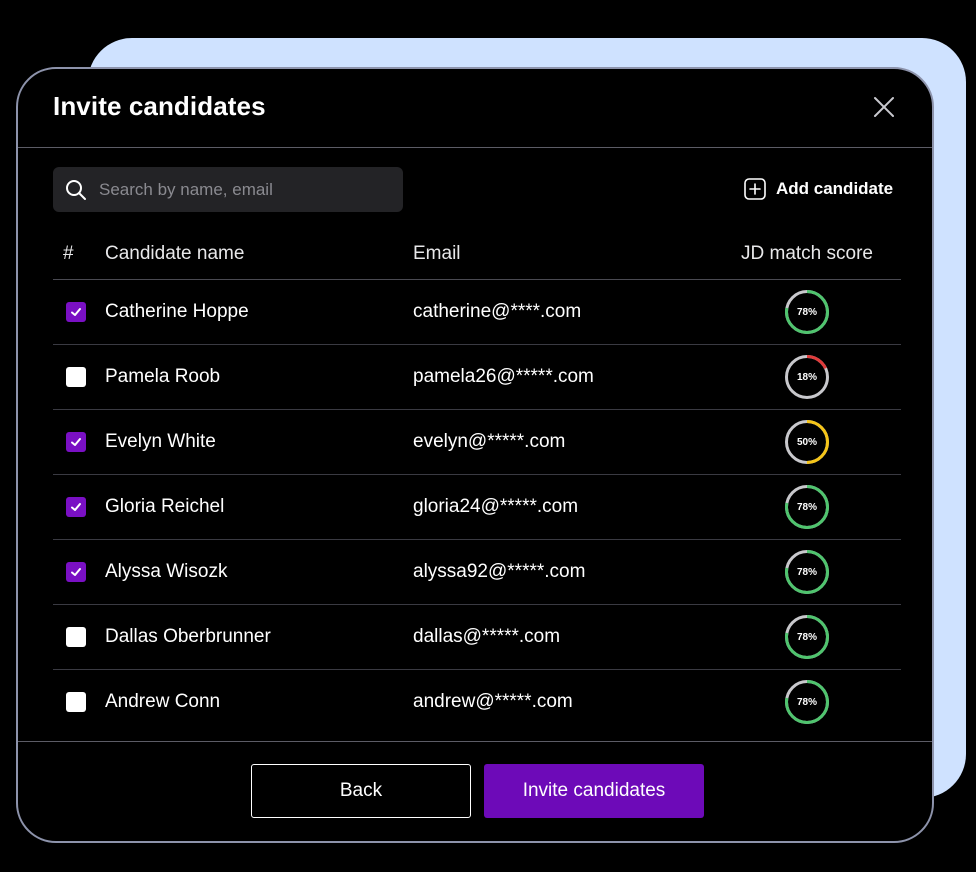  I want to click on candidate-email: dallas@*****.com, so click(487, 636).